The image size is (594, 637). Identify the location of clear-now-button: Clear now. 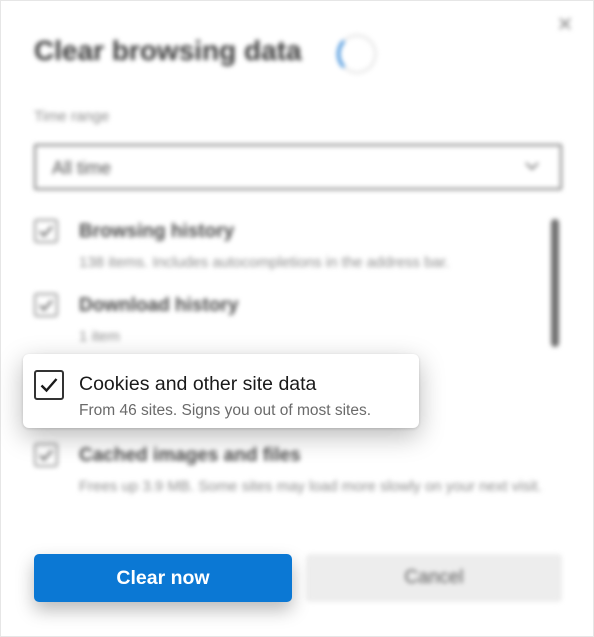
(163, 578).